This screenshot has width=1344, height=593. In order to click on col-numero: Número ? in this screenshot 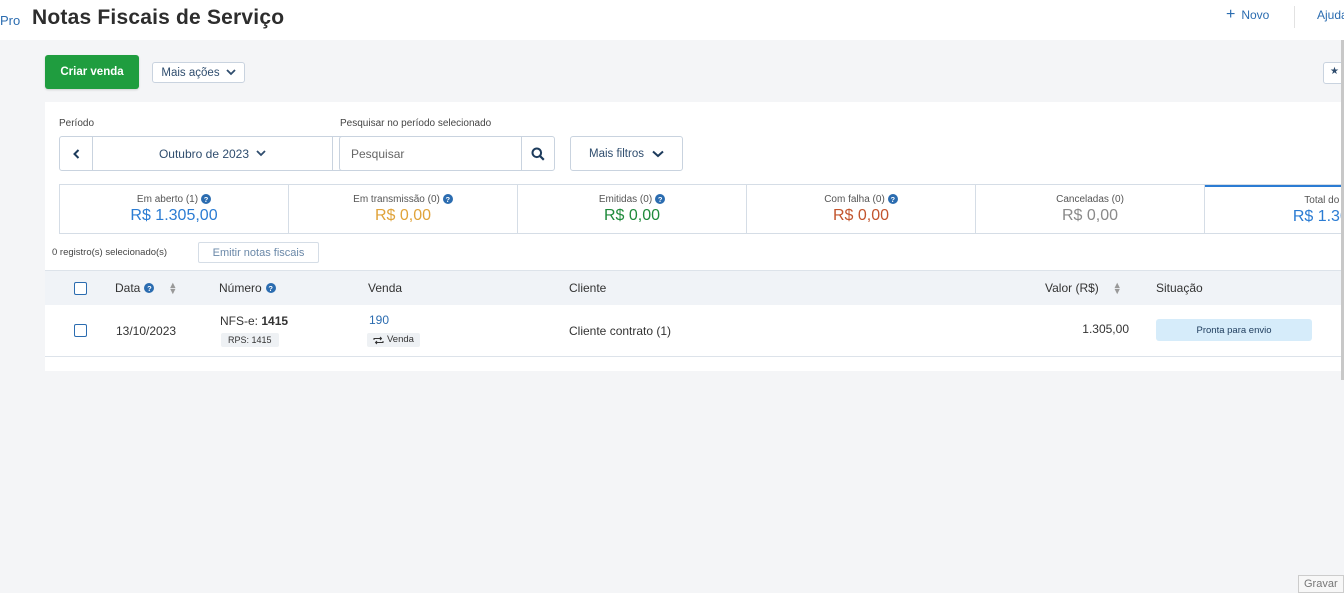, I will do `click(247, 288)`.